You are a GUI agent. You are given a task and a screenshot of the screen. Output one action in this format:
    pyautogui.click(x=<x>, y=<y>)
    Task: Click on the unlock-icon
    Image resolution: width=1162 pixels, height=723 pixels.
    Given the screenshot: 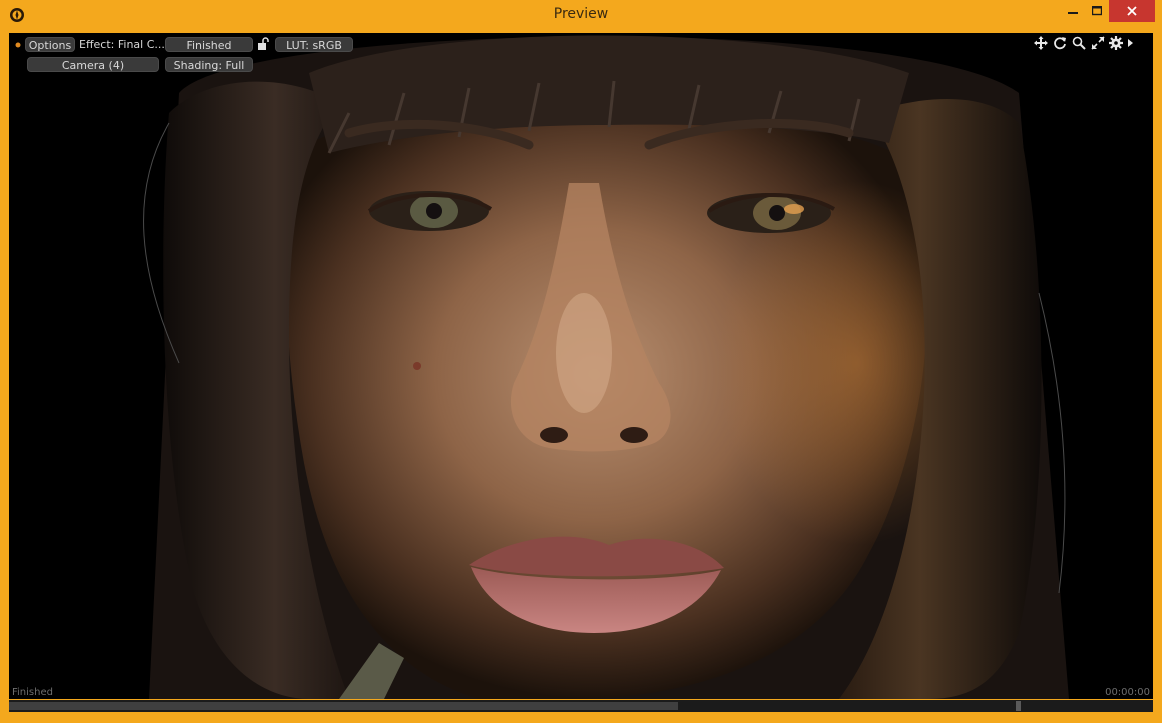 What is the action you would take?
    pyautogui.click(x=263, y=44)
    